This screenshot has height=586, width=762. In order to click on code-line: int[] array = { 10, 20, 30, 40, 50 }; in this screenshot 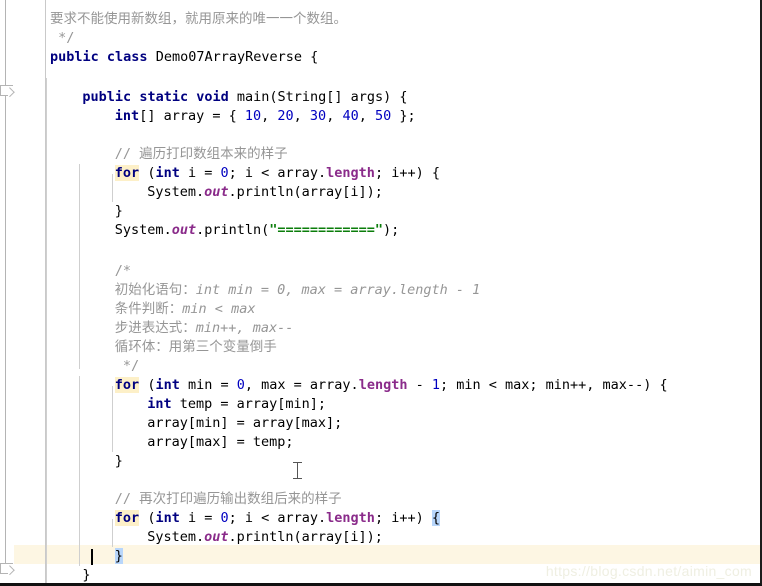, I will do `click(265, 116)`.